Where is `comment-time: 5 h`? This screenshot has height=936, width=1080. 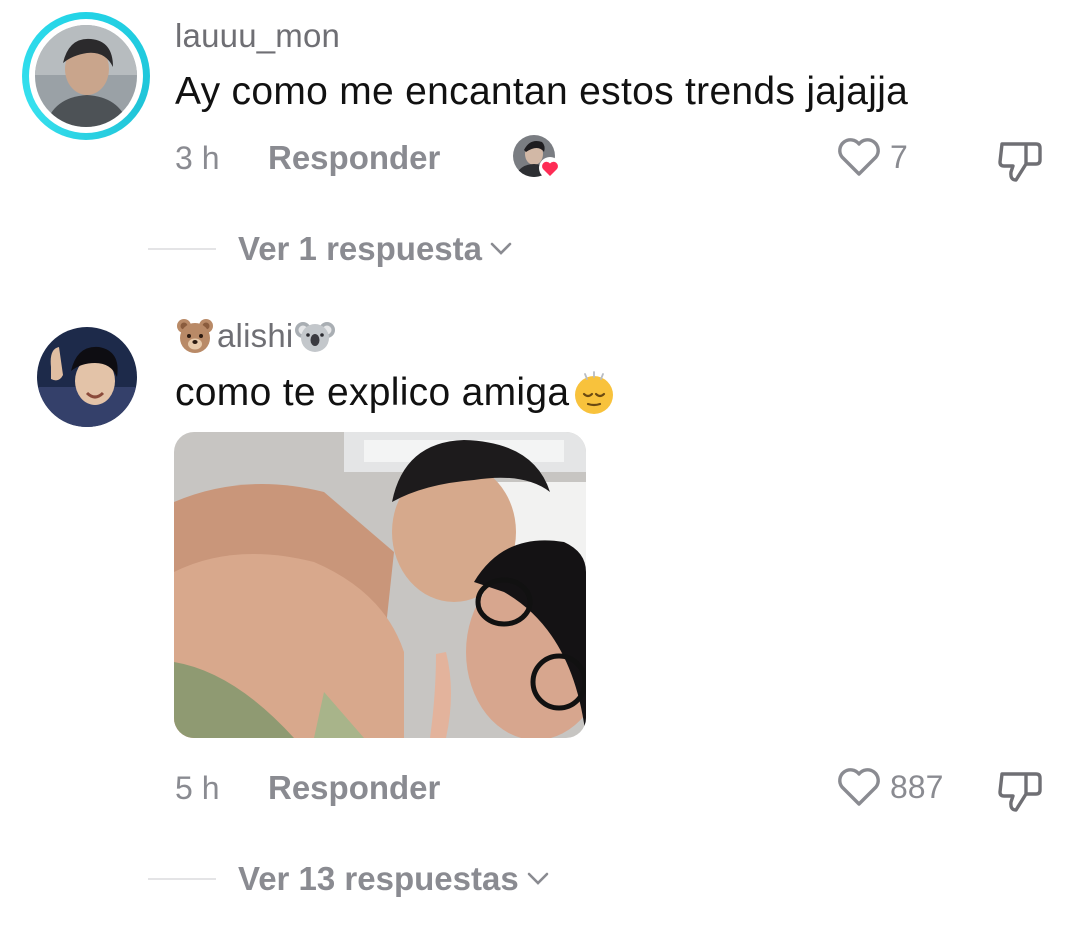 comment-time: 5 h is located at coordinates (197, 788).